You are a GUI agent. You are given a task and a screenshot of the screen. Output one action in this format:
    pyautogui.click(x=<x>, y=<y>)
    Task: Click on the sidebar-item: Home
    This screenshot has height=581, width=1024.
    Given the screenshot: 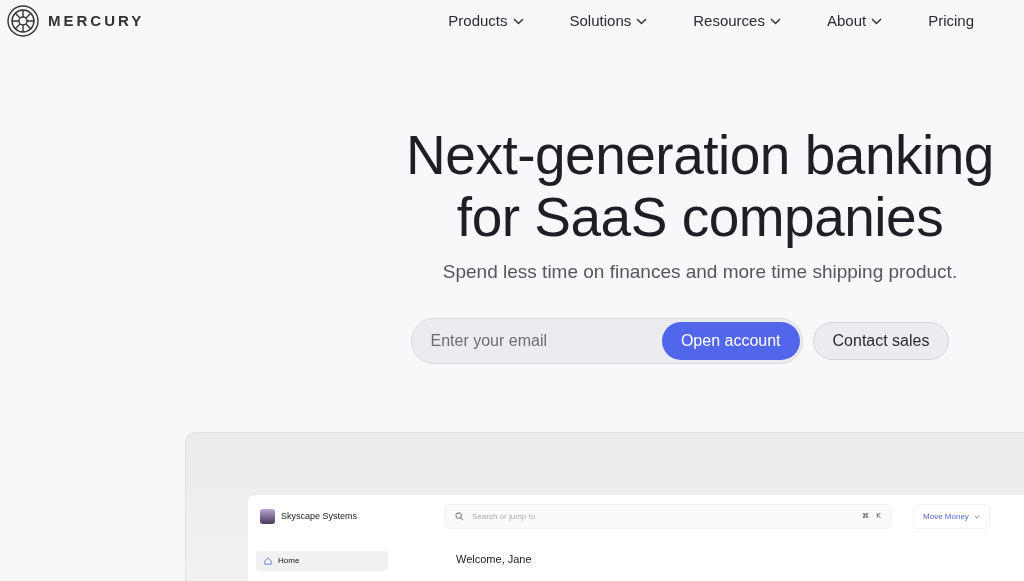 What is the action you would take?
    pyautogui.click(x=322, y=560)
    